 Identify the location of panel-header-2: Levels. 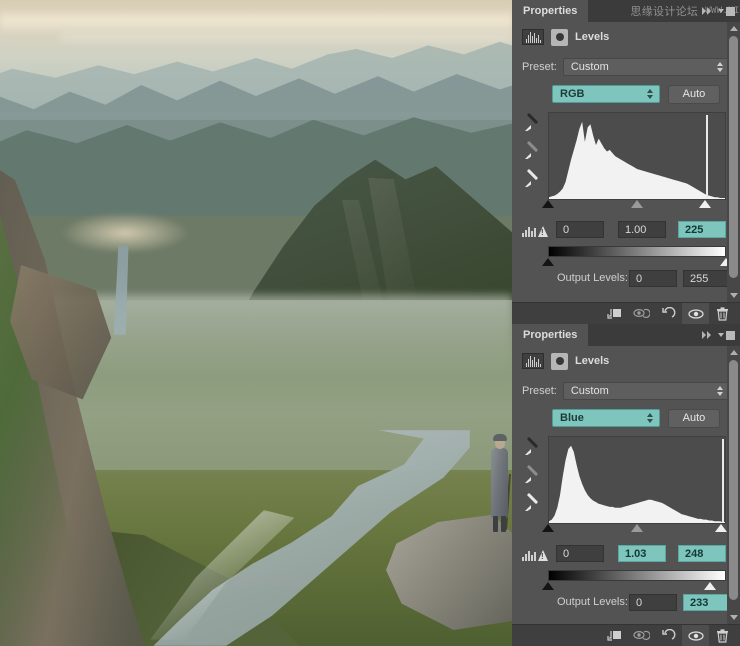
(626, 361).